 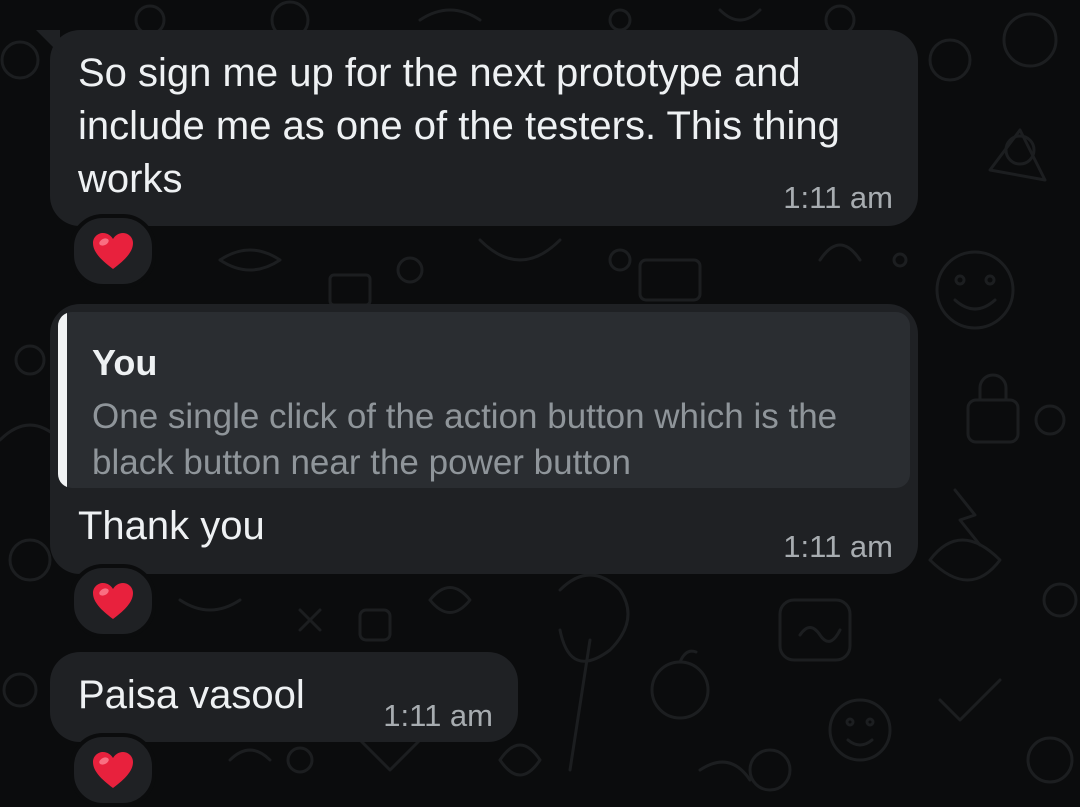 I want to click on message-text: Thank you, so click(x=171, y=526).